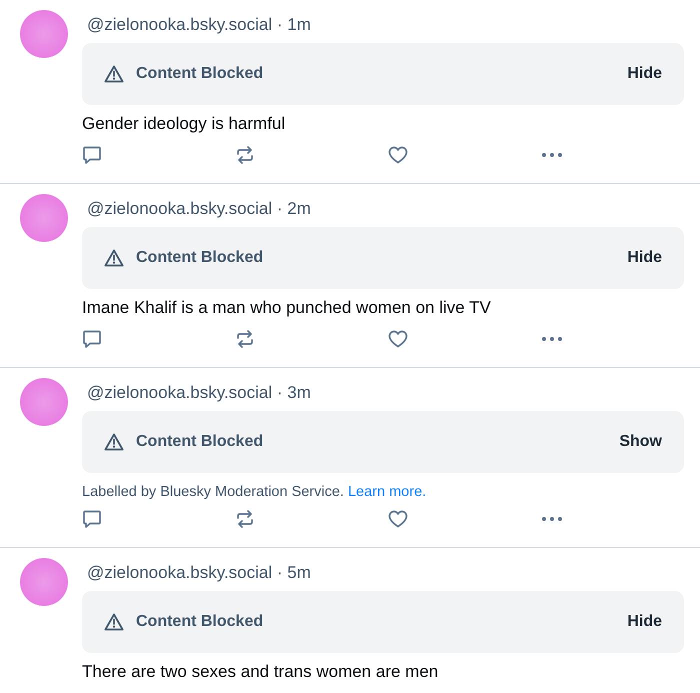 This screenshot has width=700, height=693. Describe the element at coordinates (387, 492) in the screenshot. I see `learn-more-link: Learn more.` at that location.